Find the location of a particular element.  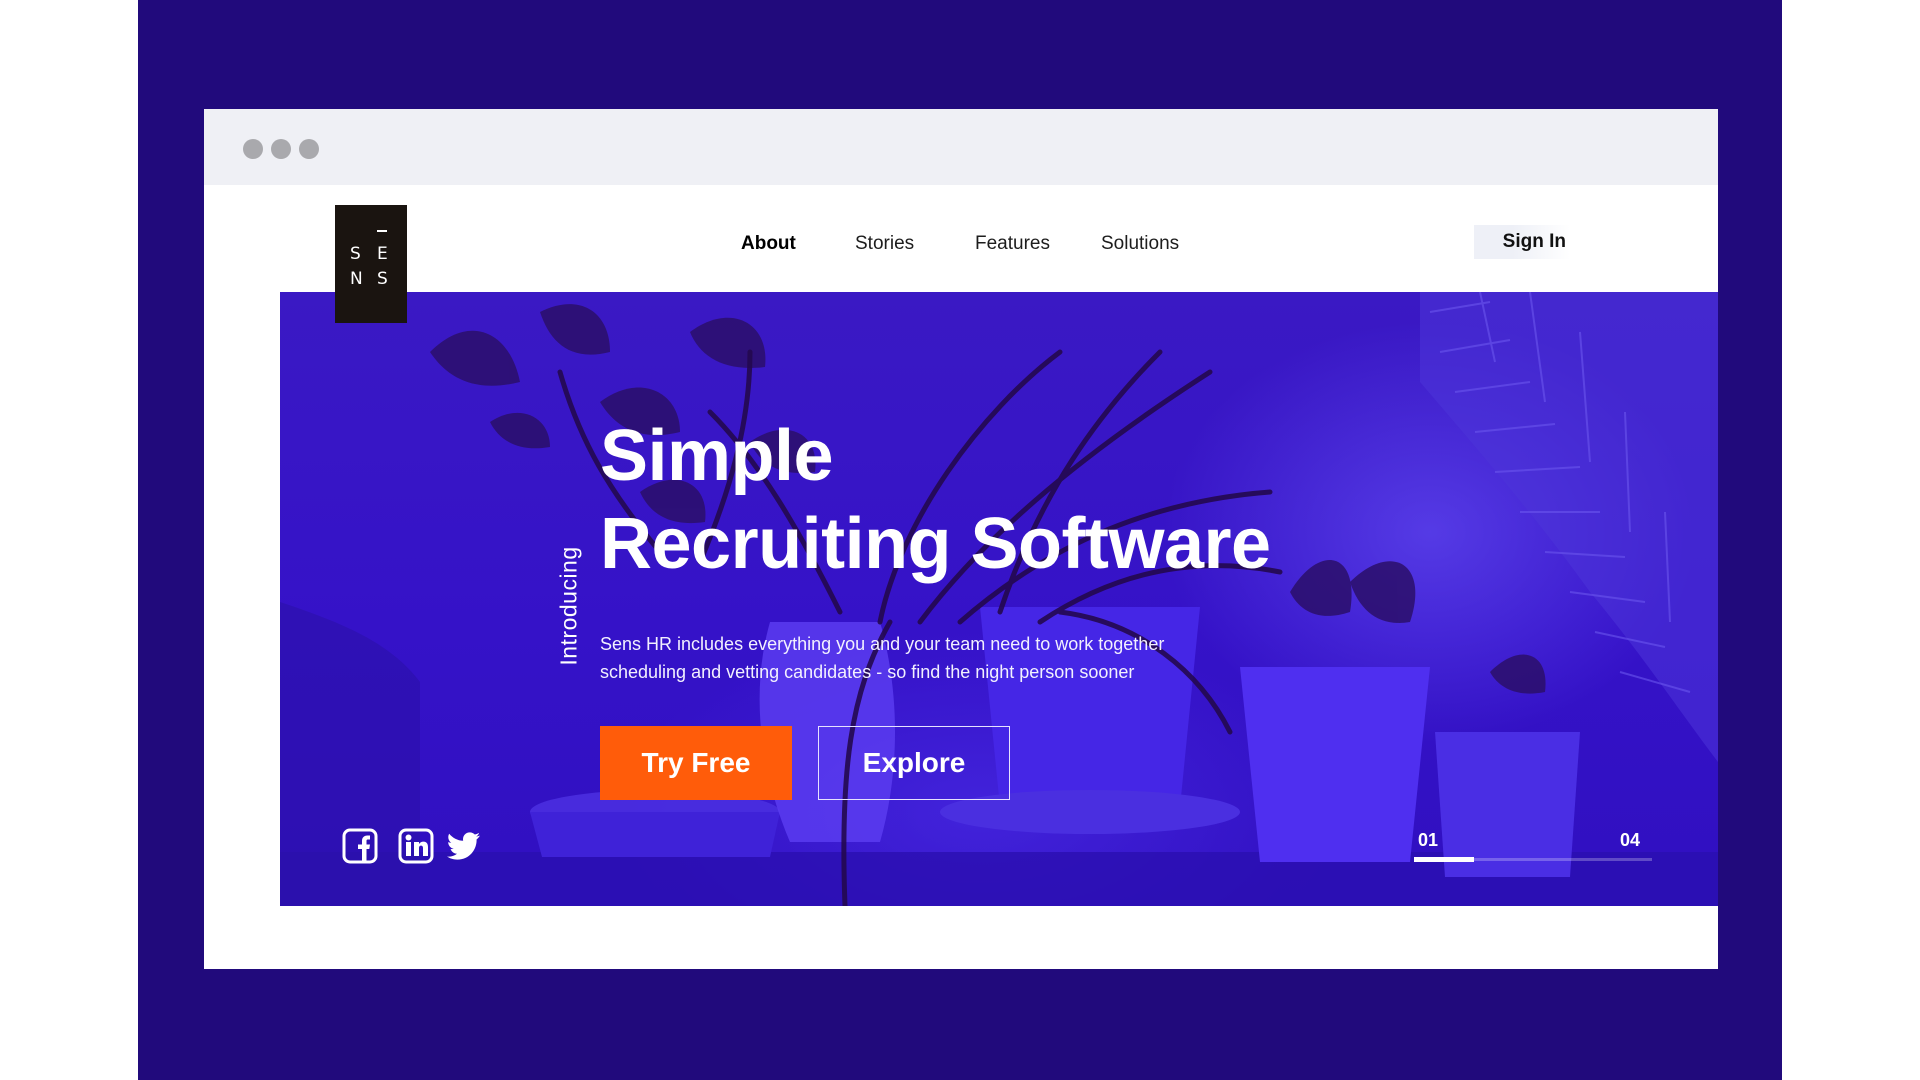

logo-letter: N is located at coordinates (357, 279).